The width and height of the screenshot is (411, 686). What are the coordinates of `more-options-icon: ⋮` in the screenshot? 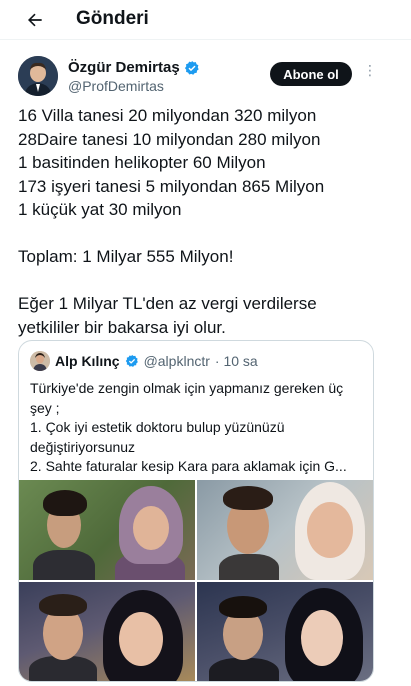 It's located at (370, 70).